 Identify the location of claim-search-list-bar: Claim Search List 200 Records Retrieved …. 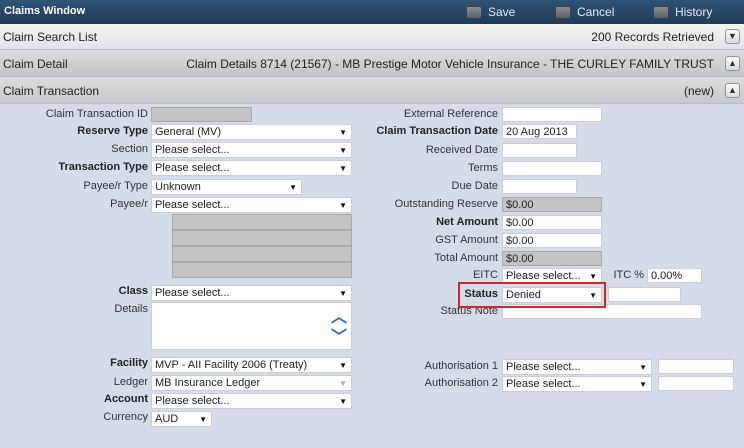
(372, 37).